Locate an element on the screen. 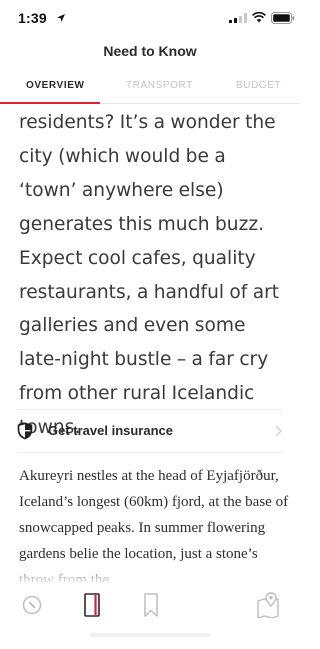  bottom-nav is located at coordinates (150, 615).